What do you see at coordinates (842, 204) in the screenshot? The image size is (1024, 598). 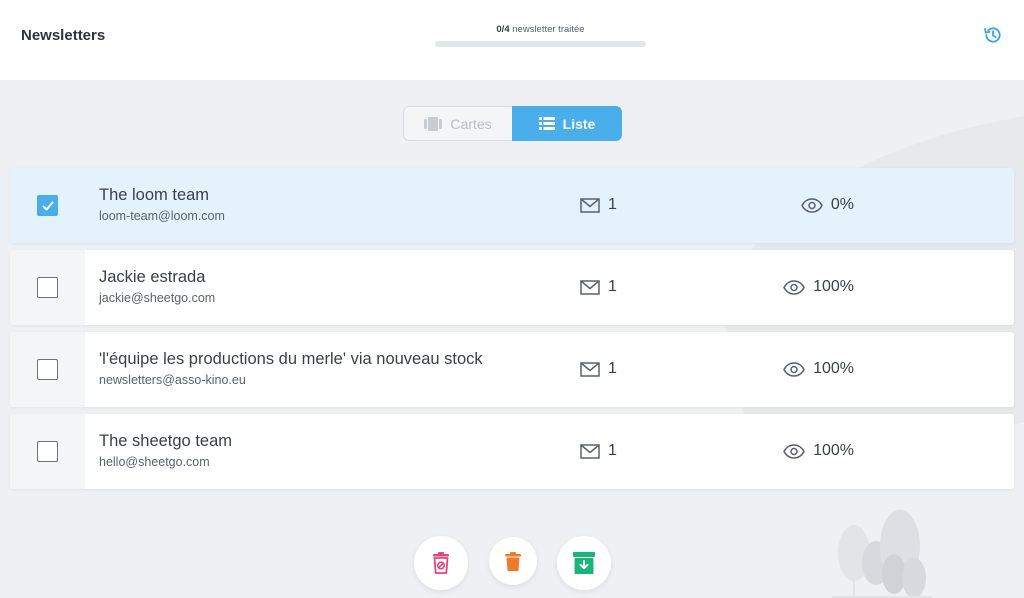 I see `open-rate-value: 0%` at bounding box center [842, 204].